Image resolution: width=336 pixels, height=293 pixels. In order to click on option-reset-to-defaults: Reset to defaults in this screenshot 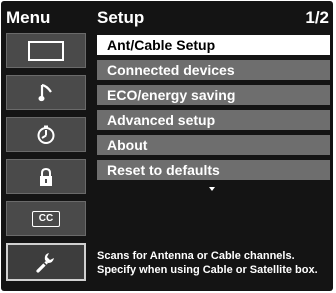, I will do `click(213, 170)`.